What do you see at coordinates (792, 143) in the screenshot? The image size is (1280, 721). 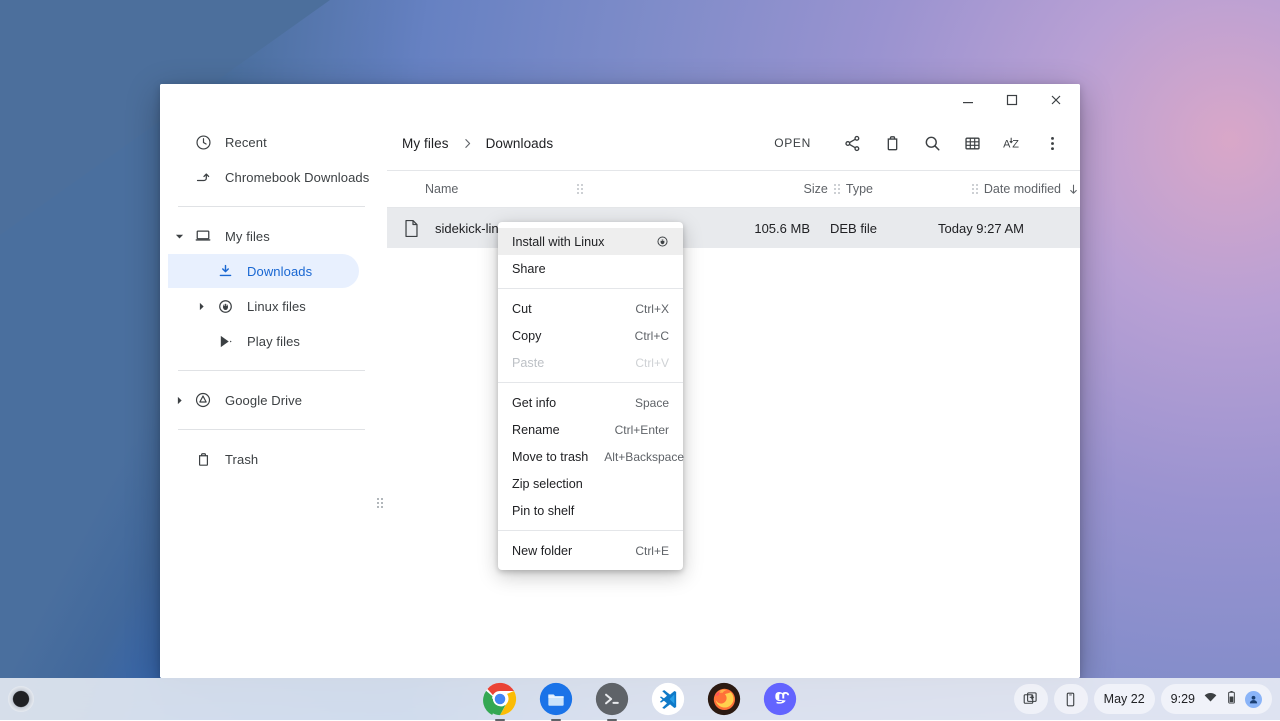 I see `open-button: OPEN` at bounding box center [792, 143].